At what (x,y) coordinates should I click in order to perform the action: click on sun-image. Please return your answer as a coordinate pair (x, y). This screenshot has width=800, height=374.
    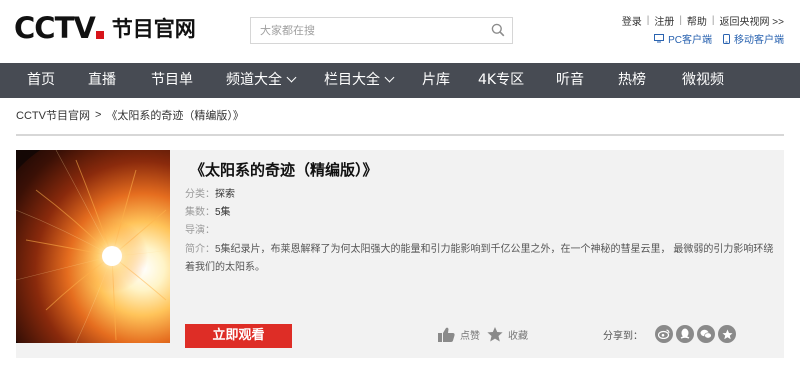
    Looking at the image, I should click on (93, 246).